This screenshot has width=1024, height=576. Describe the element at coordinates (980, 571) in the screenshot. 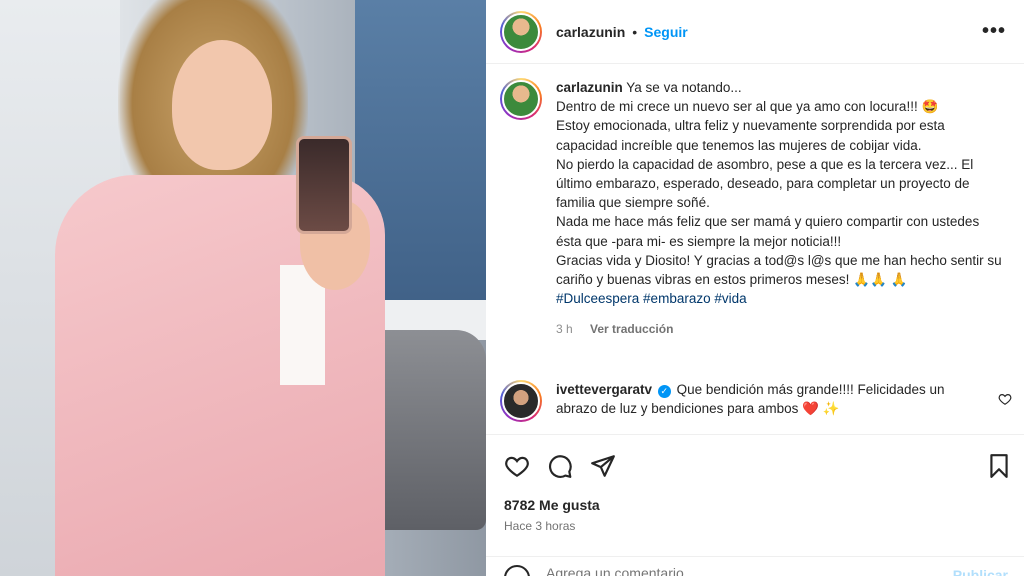

I see `publish-button: Publicar` at that location.